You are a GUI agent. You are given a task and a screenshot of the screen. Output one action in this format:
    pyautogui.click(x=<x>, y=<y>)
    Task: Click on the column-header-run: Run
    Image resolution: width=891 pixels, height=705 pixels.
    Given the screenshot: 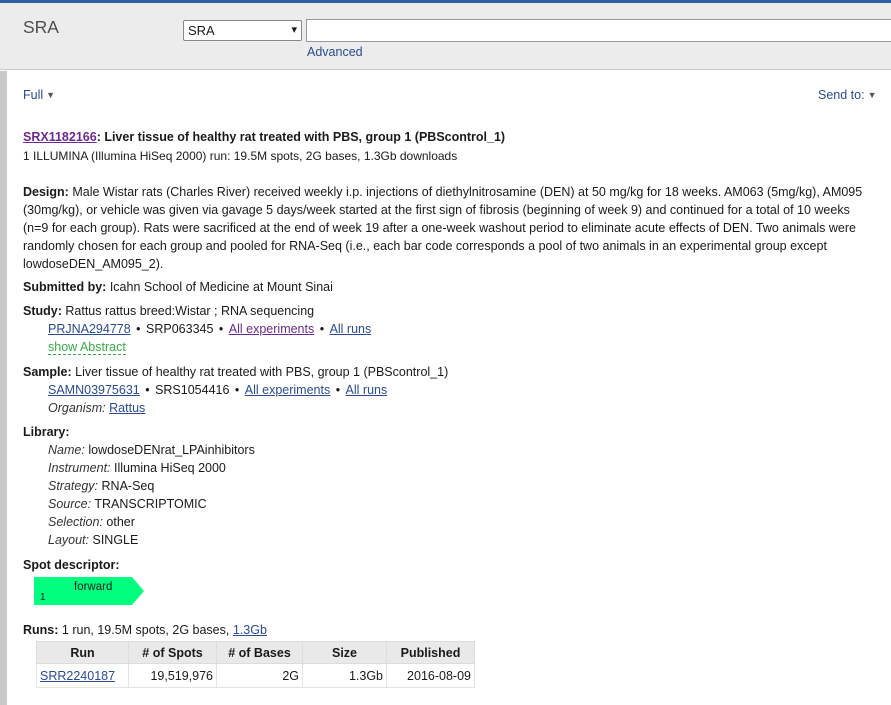 What is the action you would take?
    pyautogui.click(x=82, y=652)
    